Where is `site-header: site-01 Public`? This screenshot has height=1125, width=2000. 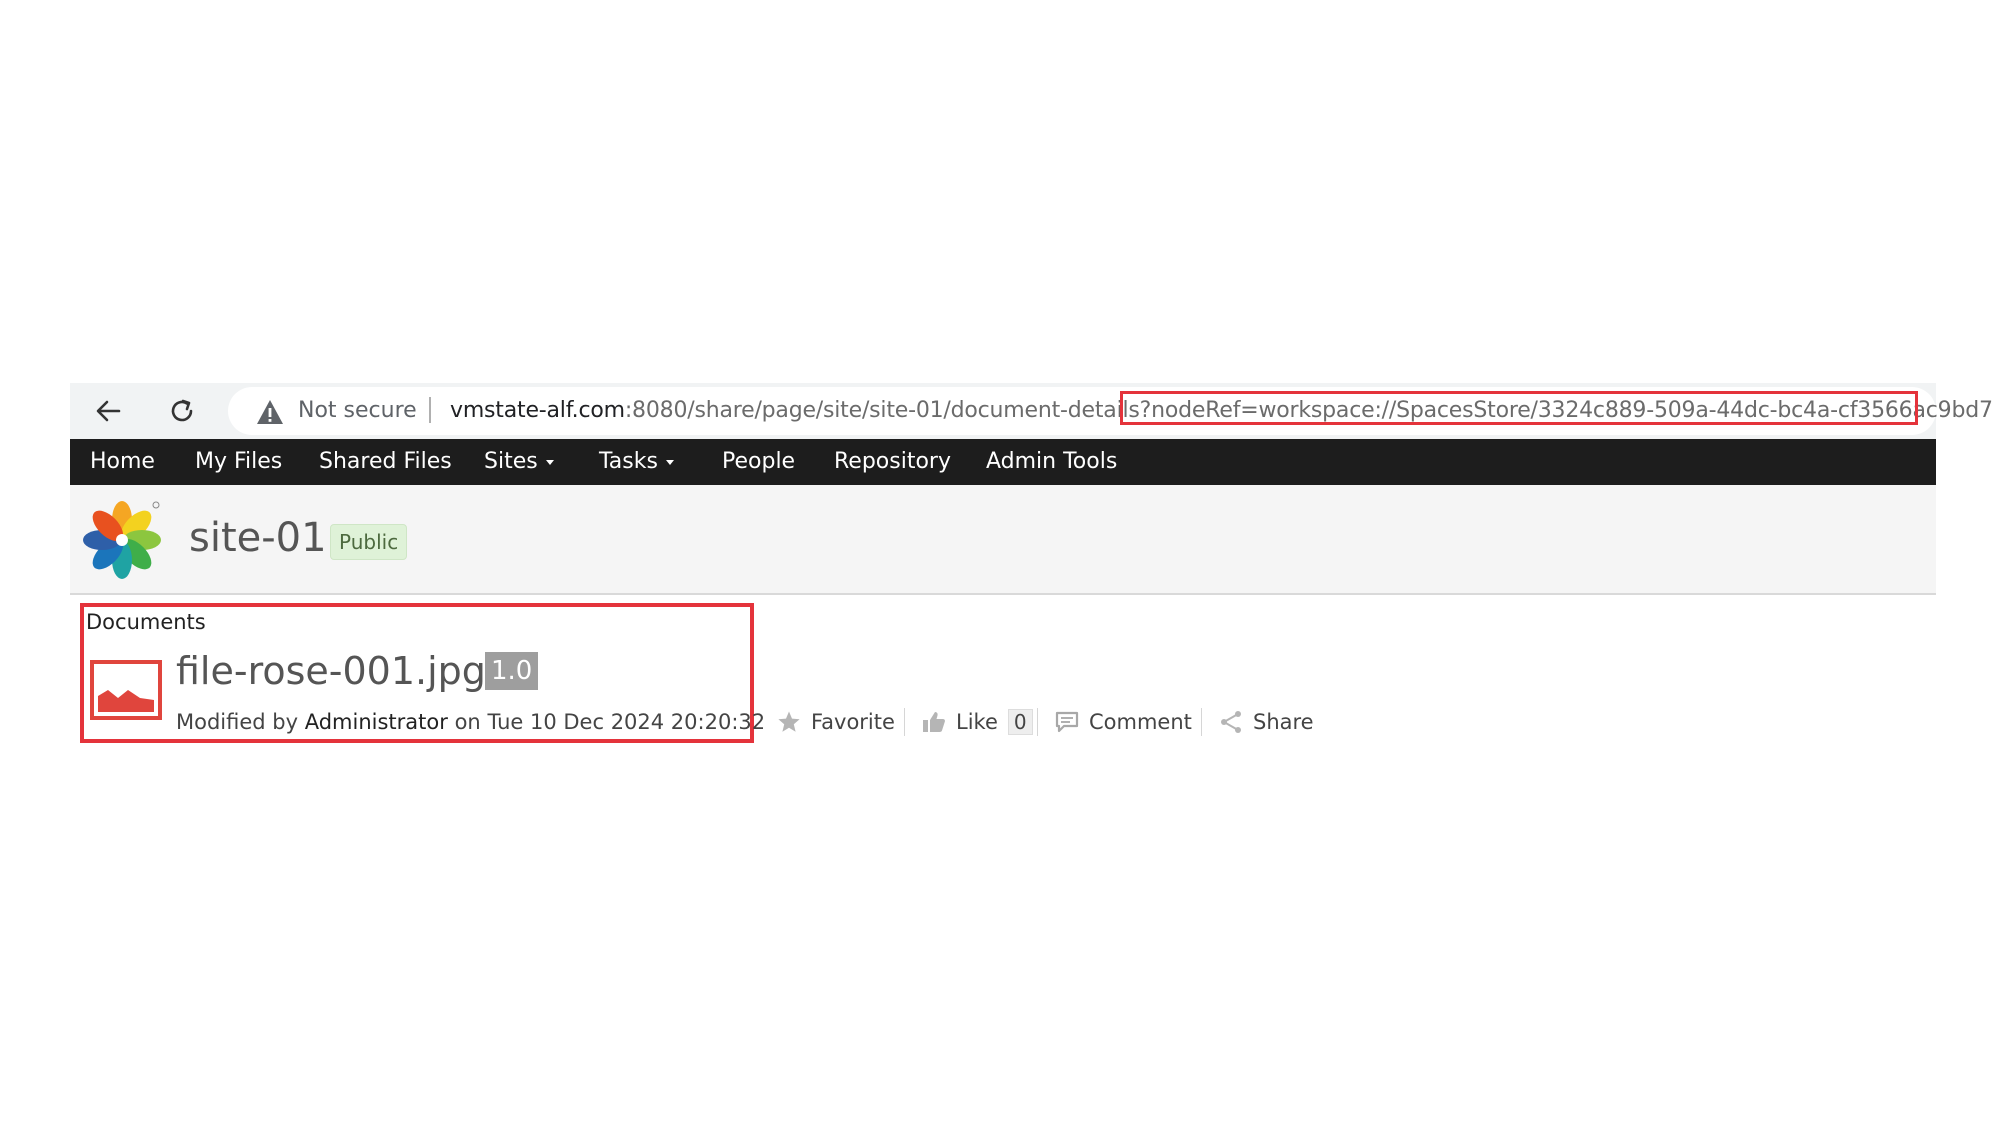
site-header: site-01 Public is located at coordinates (1003, 540).